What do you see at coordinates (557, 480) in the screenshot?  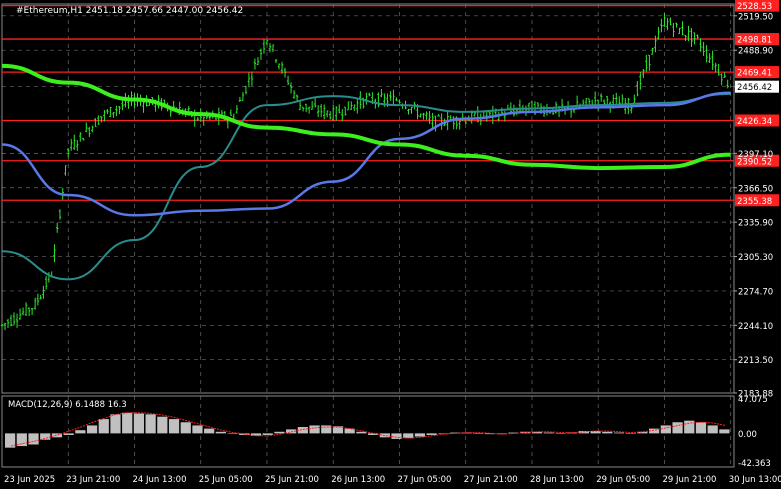 I see `x-tick-label: 28 Jun 13:00` at bounding box center [557, 480].